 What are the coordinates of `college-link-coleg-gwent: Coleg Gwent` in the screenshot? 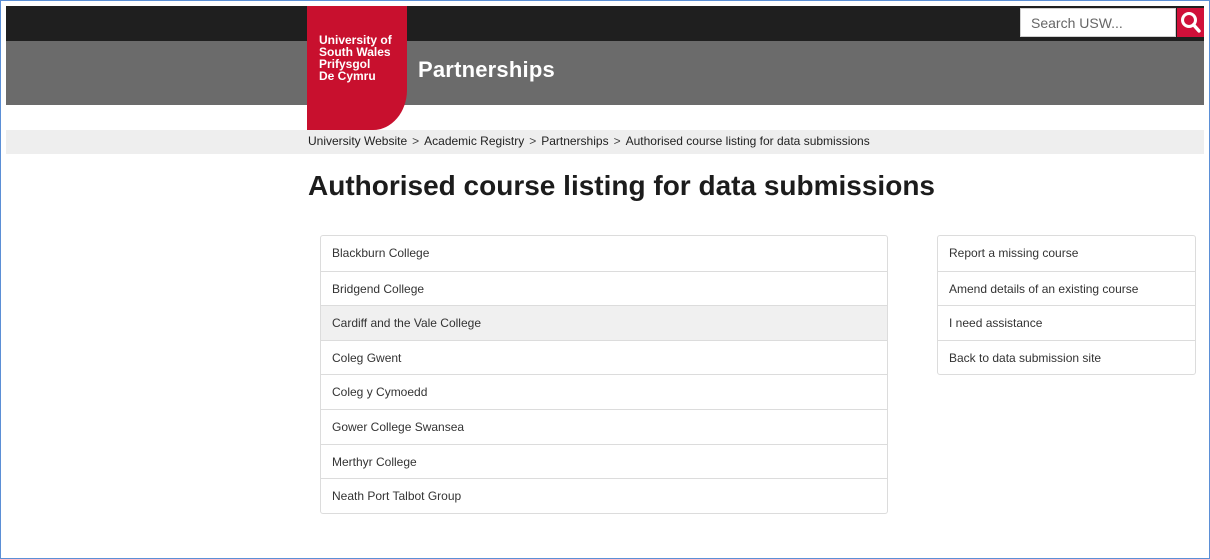 It's located at (604, 358).